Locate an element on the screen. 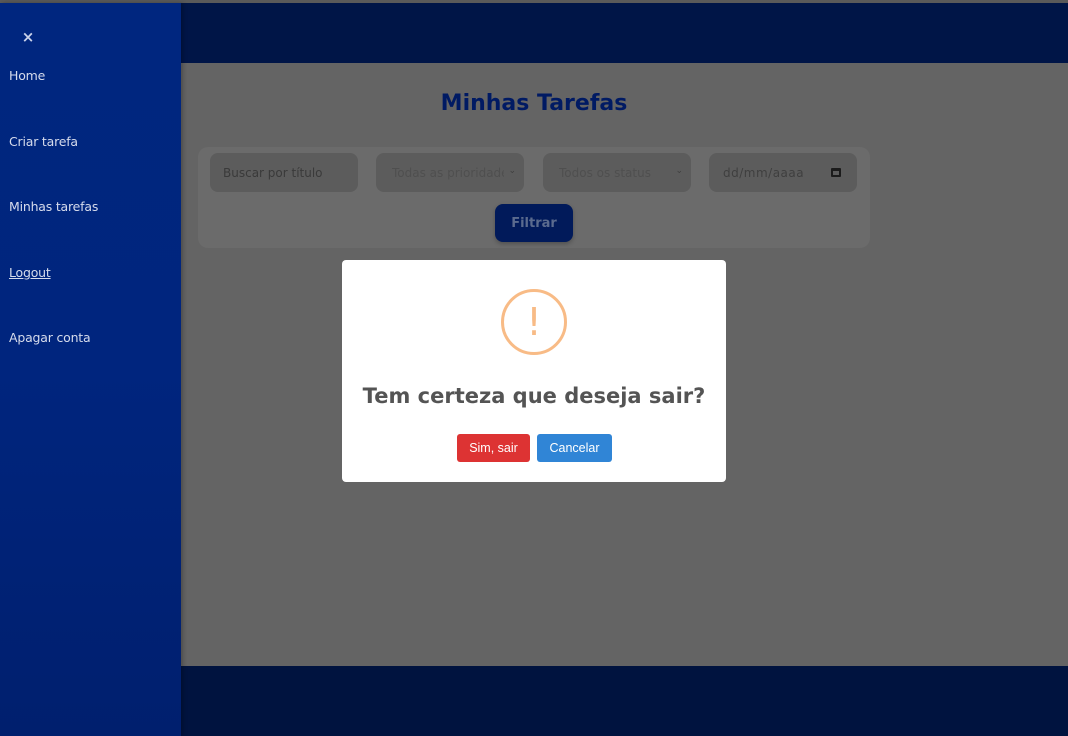 This screenshot has width=1068, height=736. sidebar-item-minhas-tarefas: Minhas tarefas is located at coordinates (53, 206).